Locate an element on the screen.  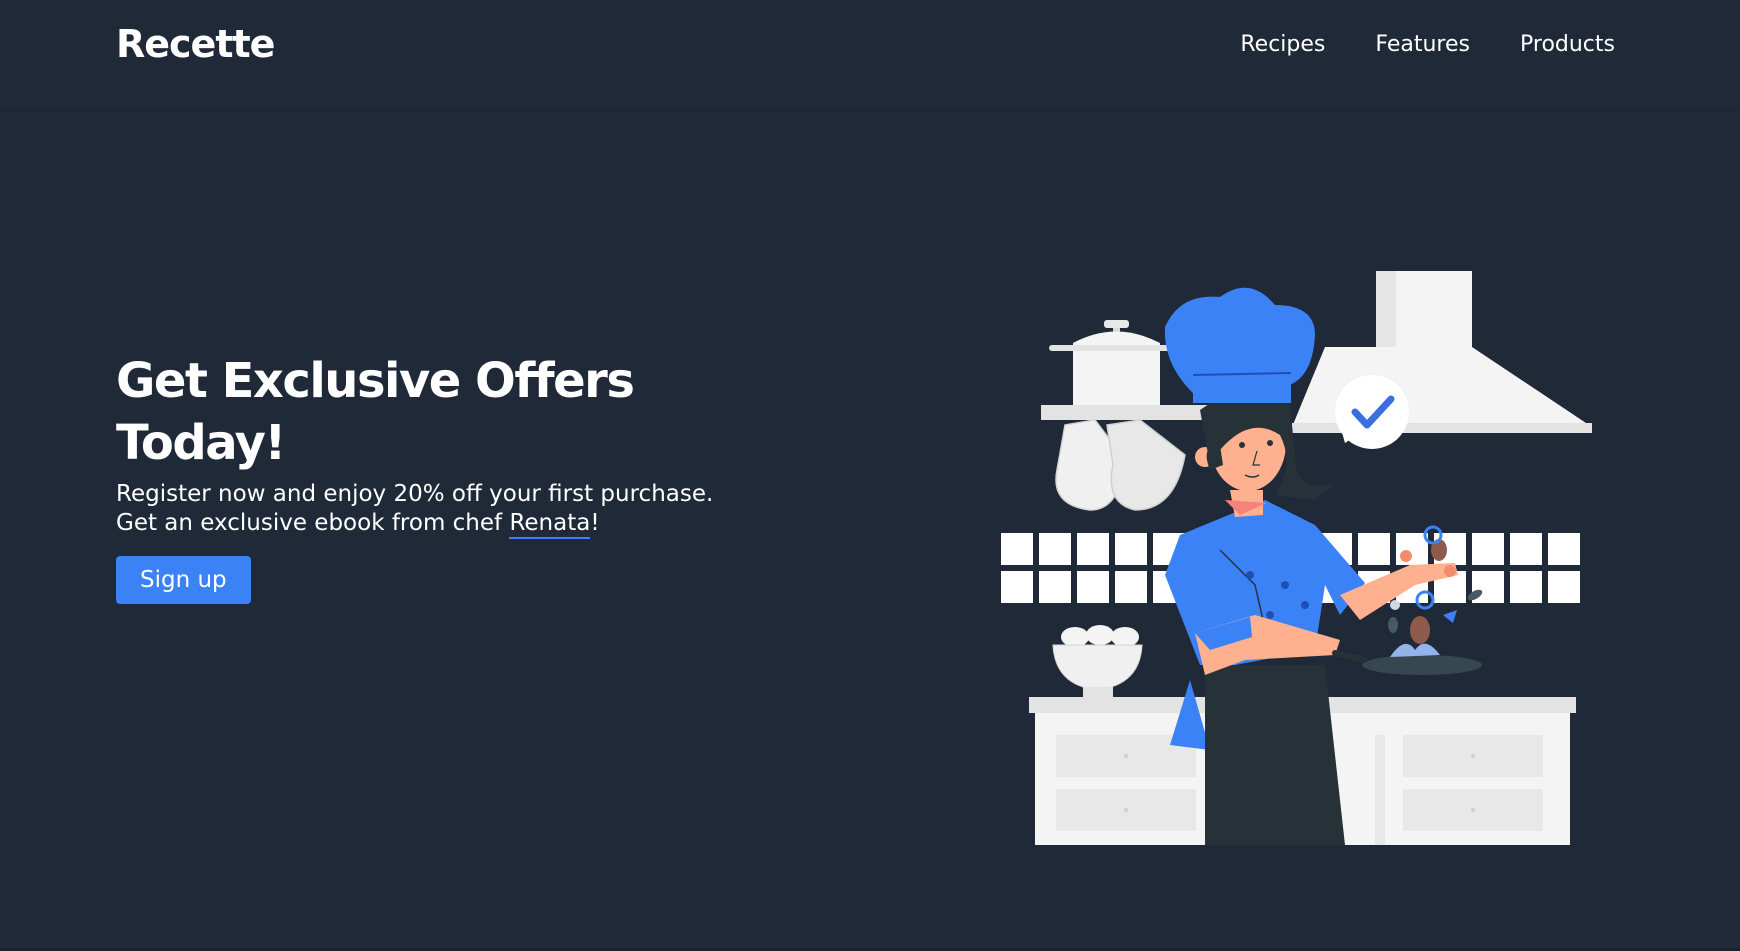
brand-logo: Recette is located at coordinates (195, 44).